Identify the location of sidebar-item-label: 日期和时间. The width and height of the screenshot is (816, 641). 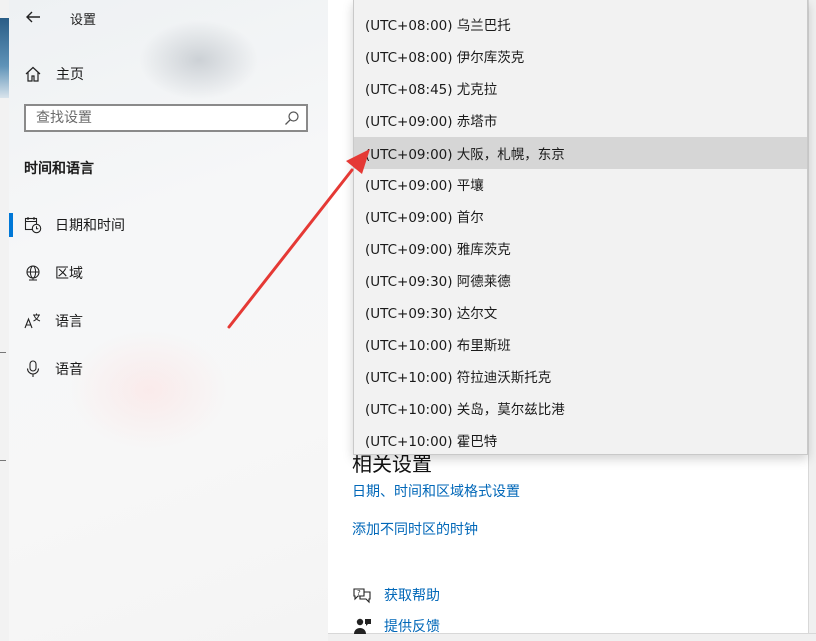
(90, 226).